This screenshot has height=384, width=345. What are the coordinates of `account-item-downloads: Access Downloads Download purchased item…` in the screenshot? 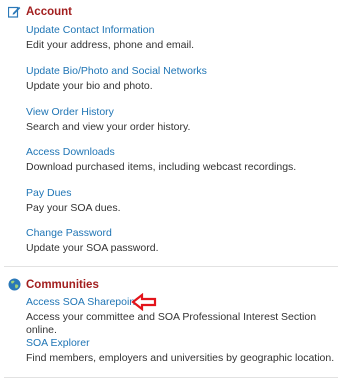 It's located at (161, 160).